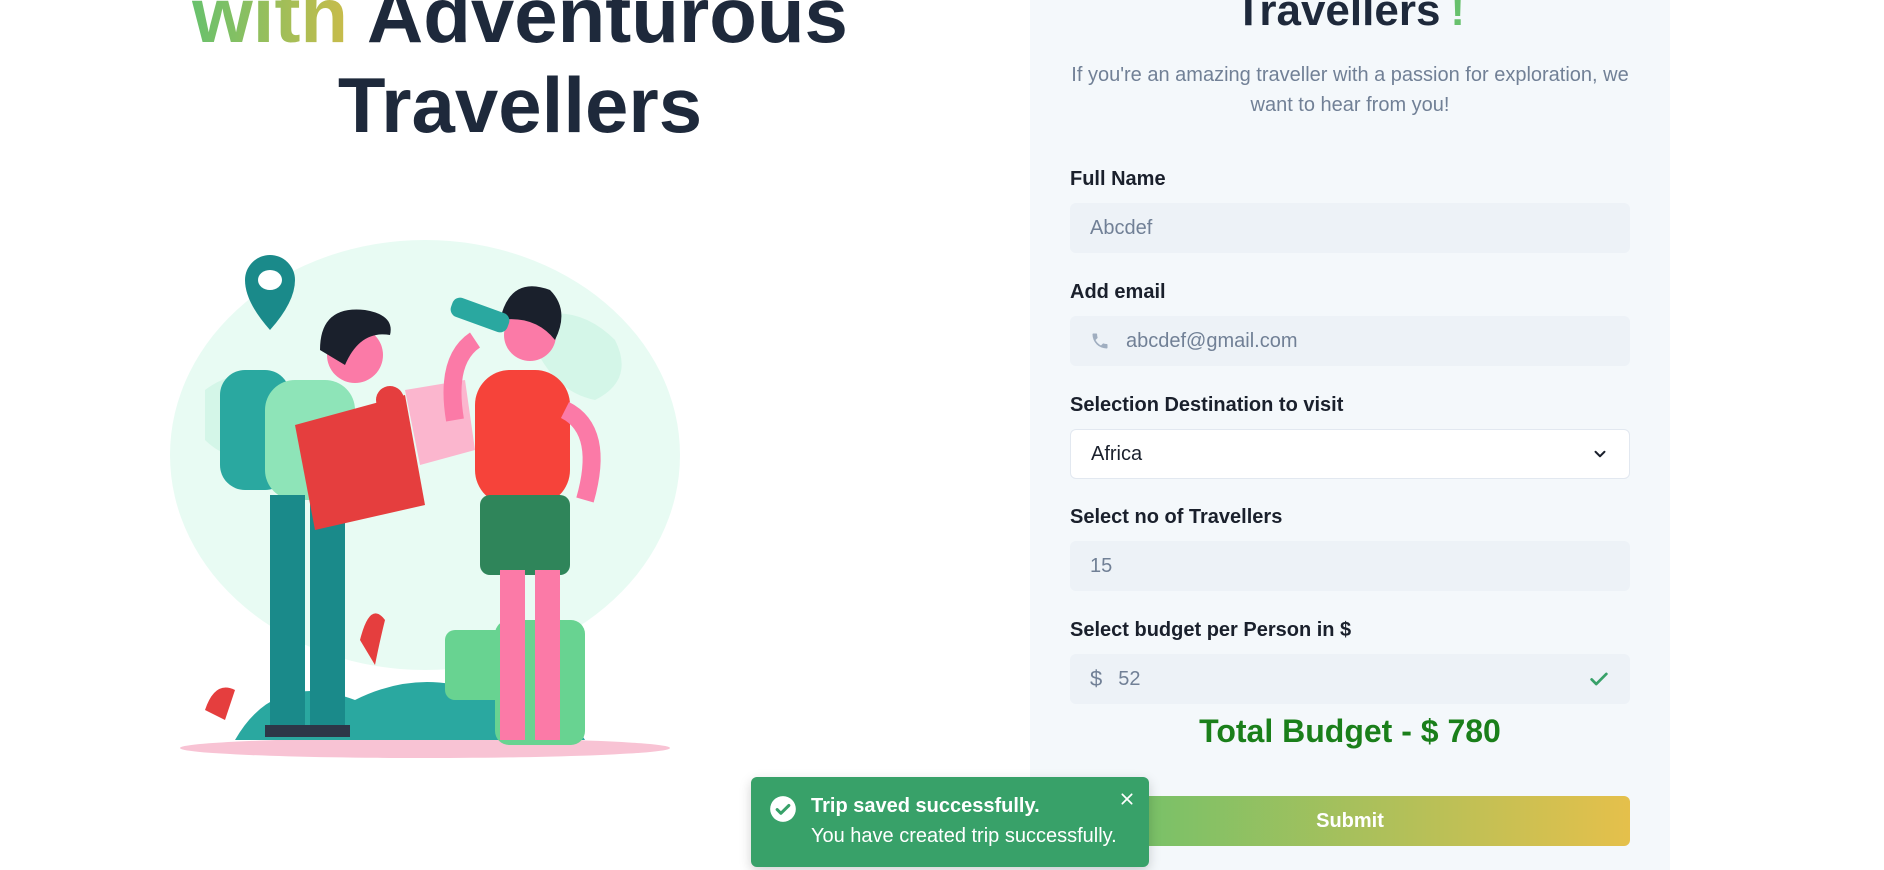 This screenshot has height=870, width=1884. I want to click on full-name-label: Full Name, so click(1118, 179).